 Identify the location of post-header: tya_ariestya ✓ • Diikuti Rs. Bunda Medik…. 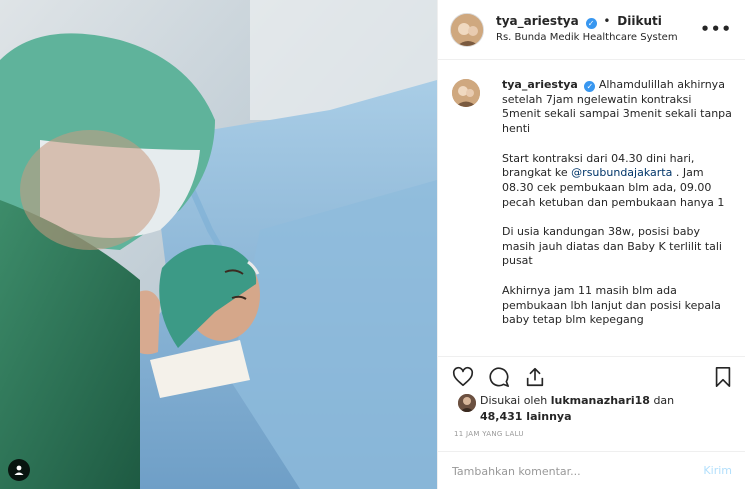
(591, 30).